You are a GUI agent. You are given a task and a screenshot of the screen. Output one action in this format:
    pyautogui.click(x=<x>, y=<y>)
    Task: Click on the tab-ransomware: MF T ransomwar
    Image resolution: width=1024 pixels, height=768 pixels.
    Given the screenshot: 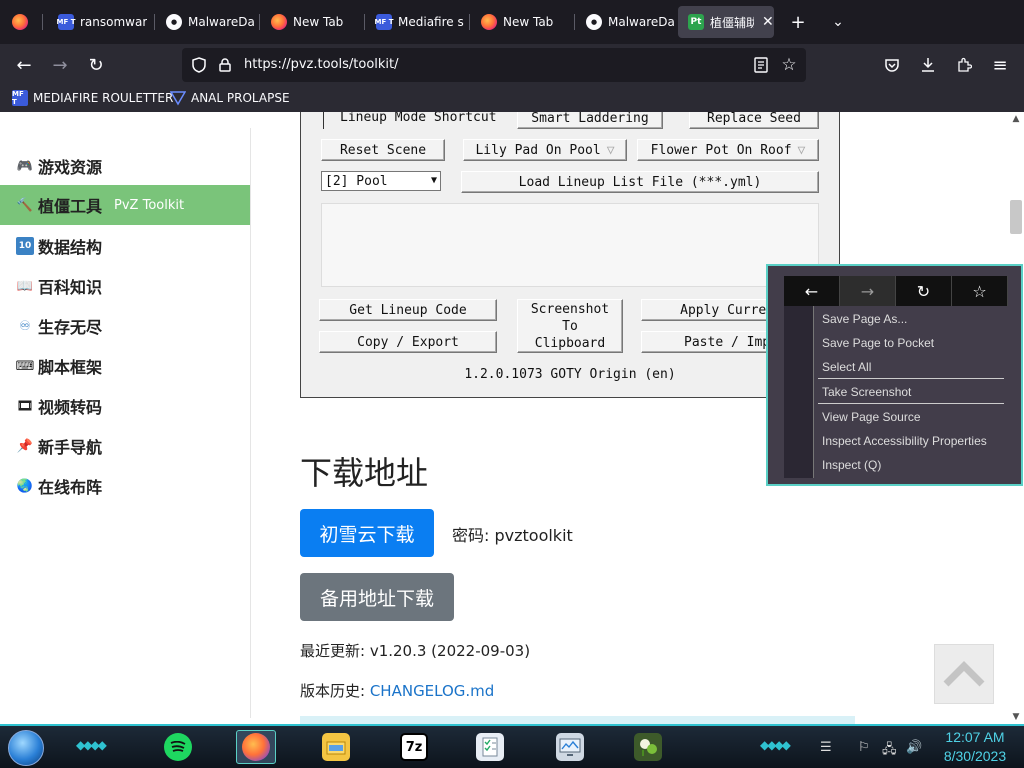 What is the action you would take?
    pyautogui.click(x=100, y=22)
    